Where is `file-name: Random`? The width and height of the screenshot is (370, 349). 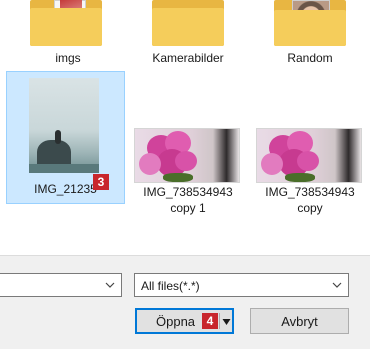
file-name: Random is located at coordinates (310, 58).